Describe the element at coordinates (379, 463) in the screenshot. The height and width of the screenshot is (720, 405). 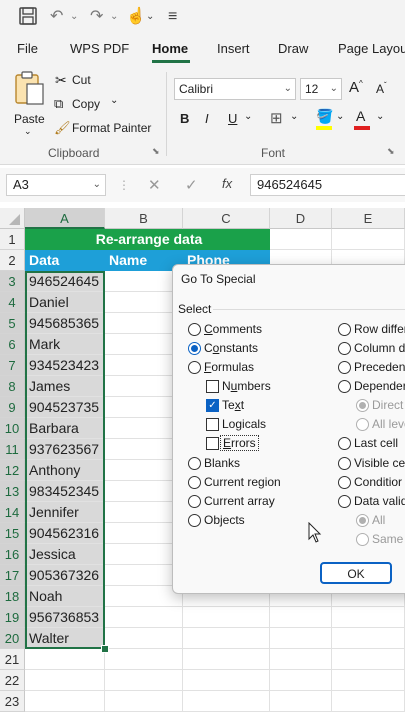
I see `visible-cells-label: Visible ce` at that location.